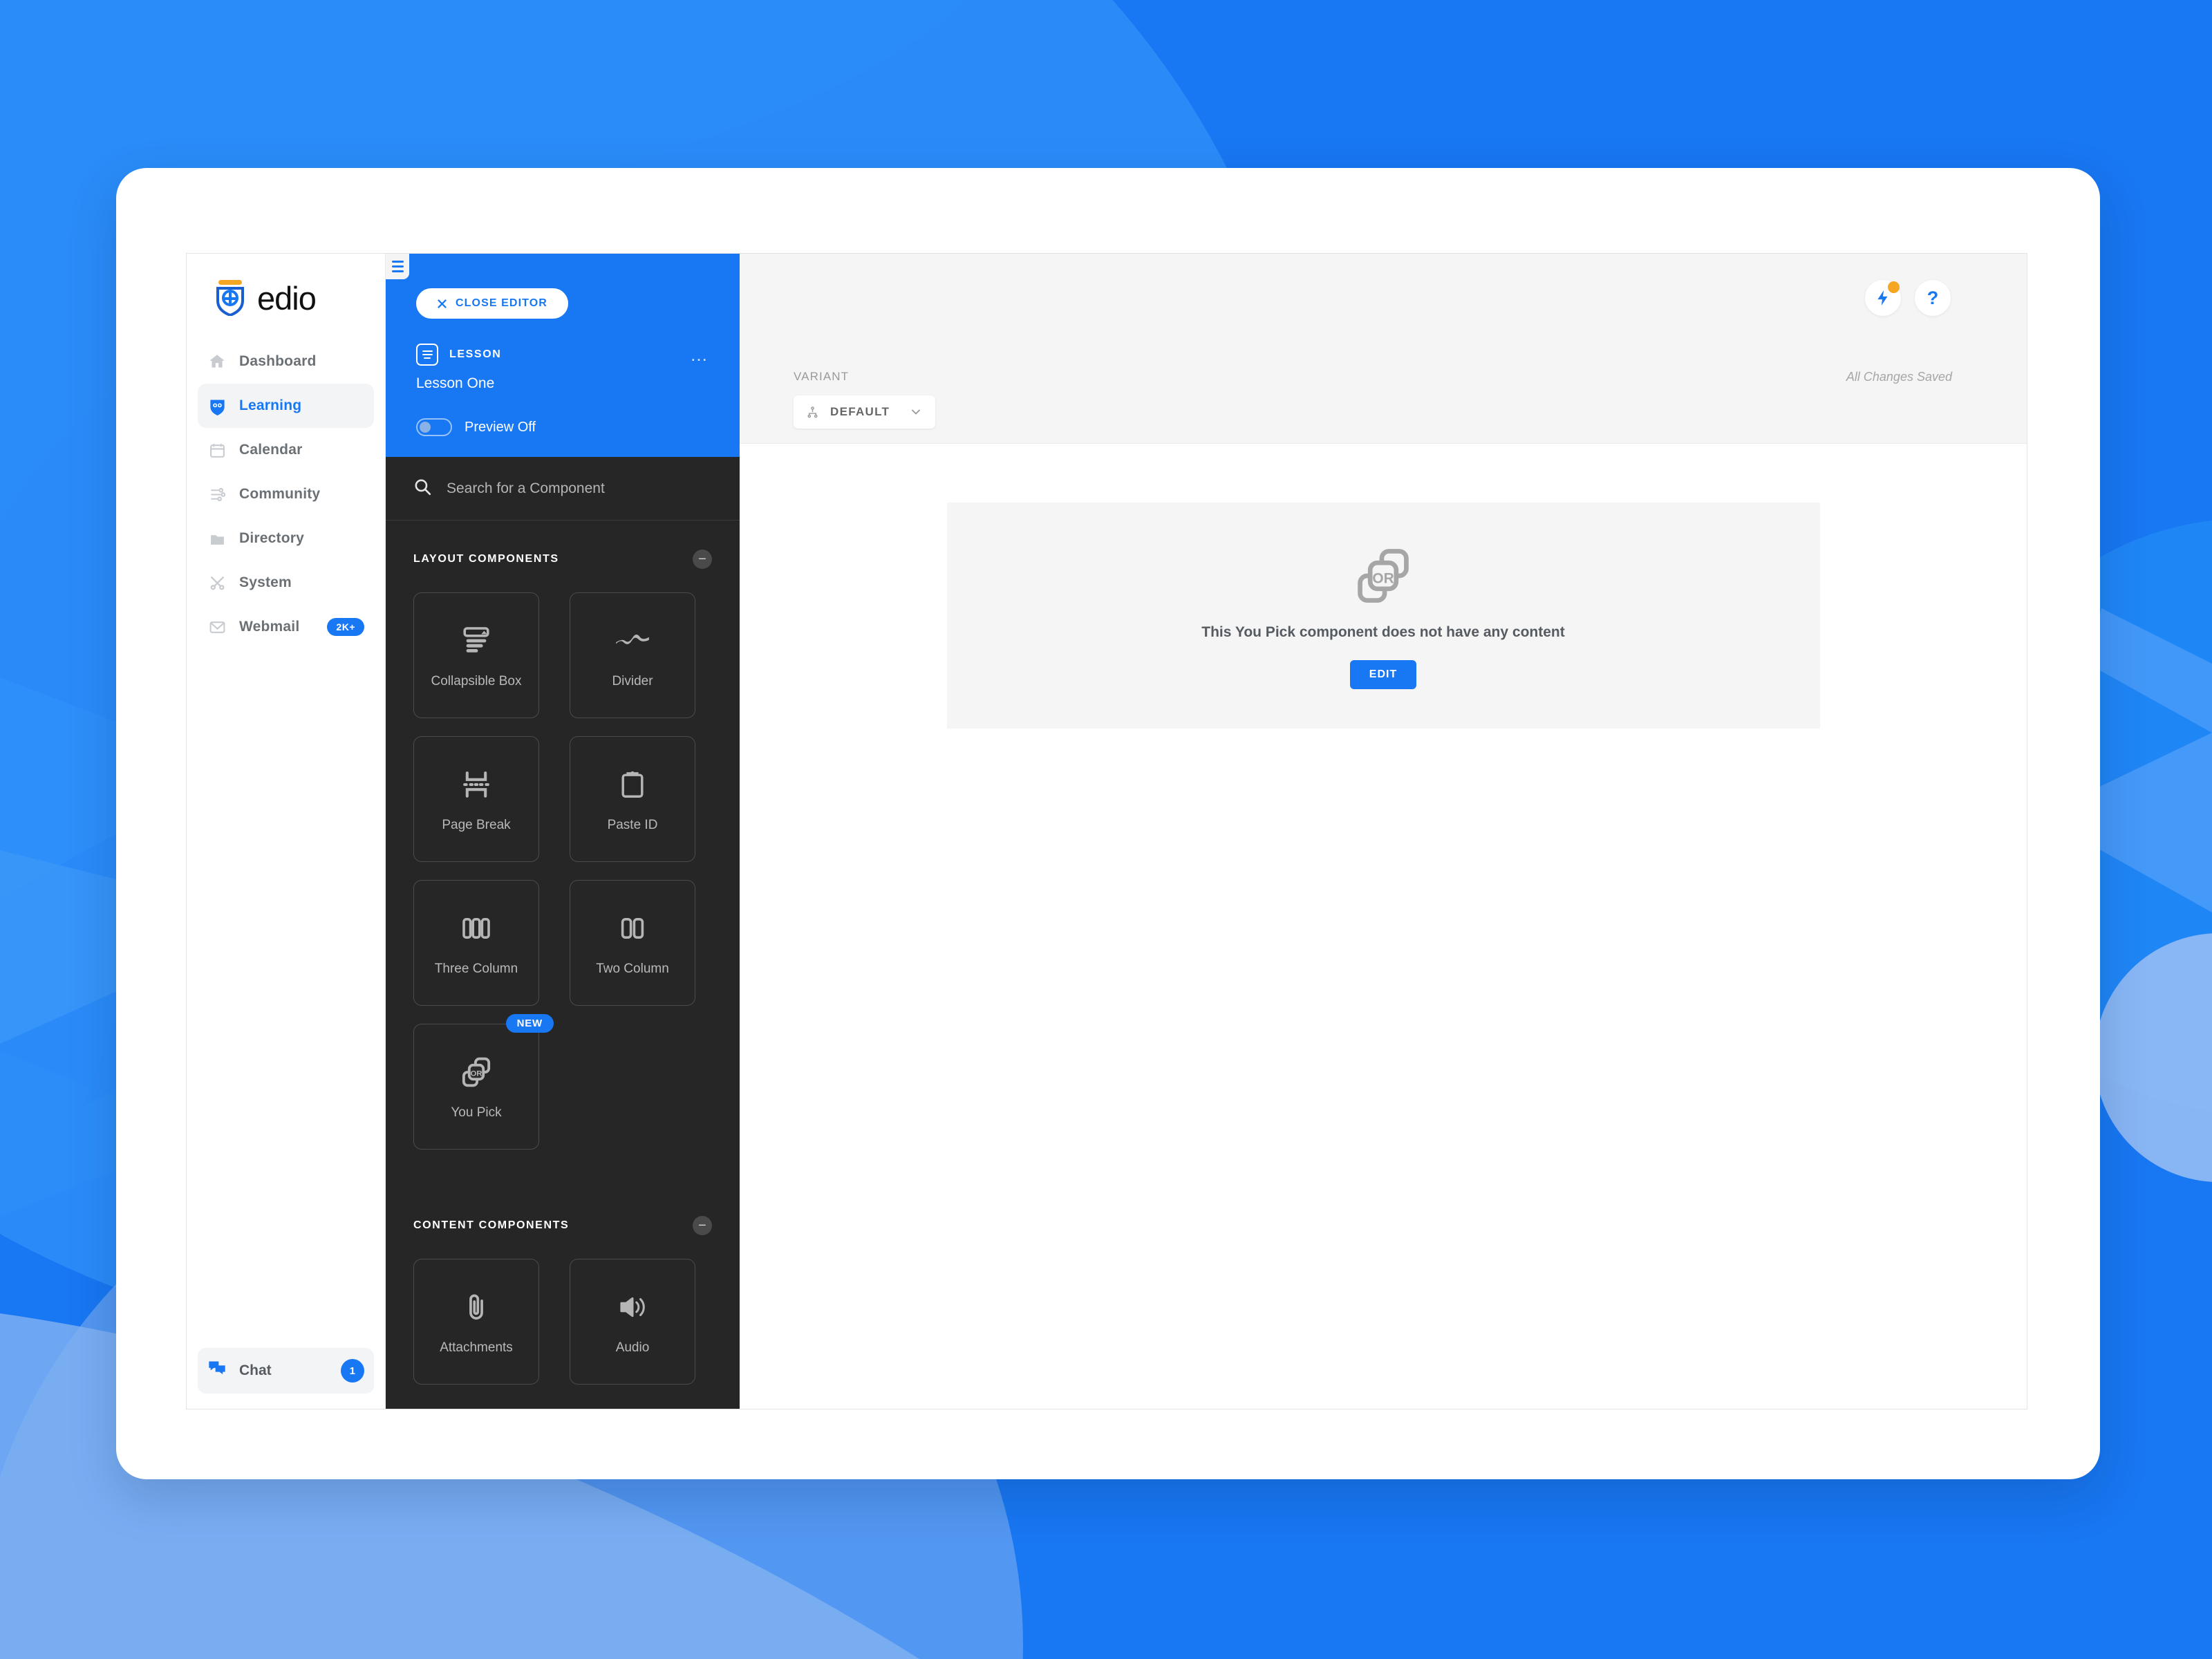  I want to click on brand-logo: edio, so click(286, 294).